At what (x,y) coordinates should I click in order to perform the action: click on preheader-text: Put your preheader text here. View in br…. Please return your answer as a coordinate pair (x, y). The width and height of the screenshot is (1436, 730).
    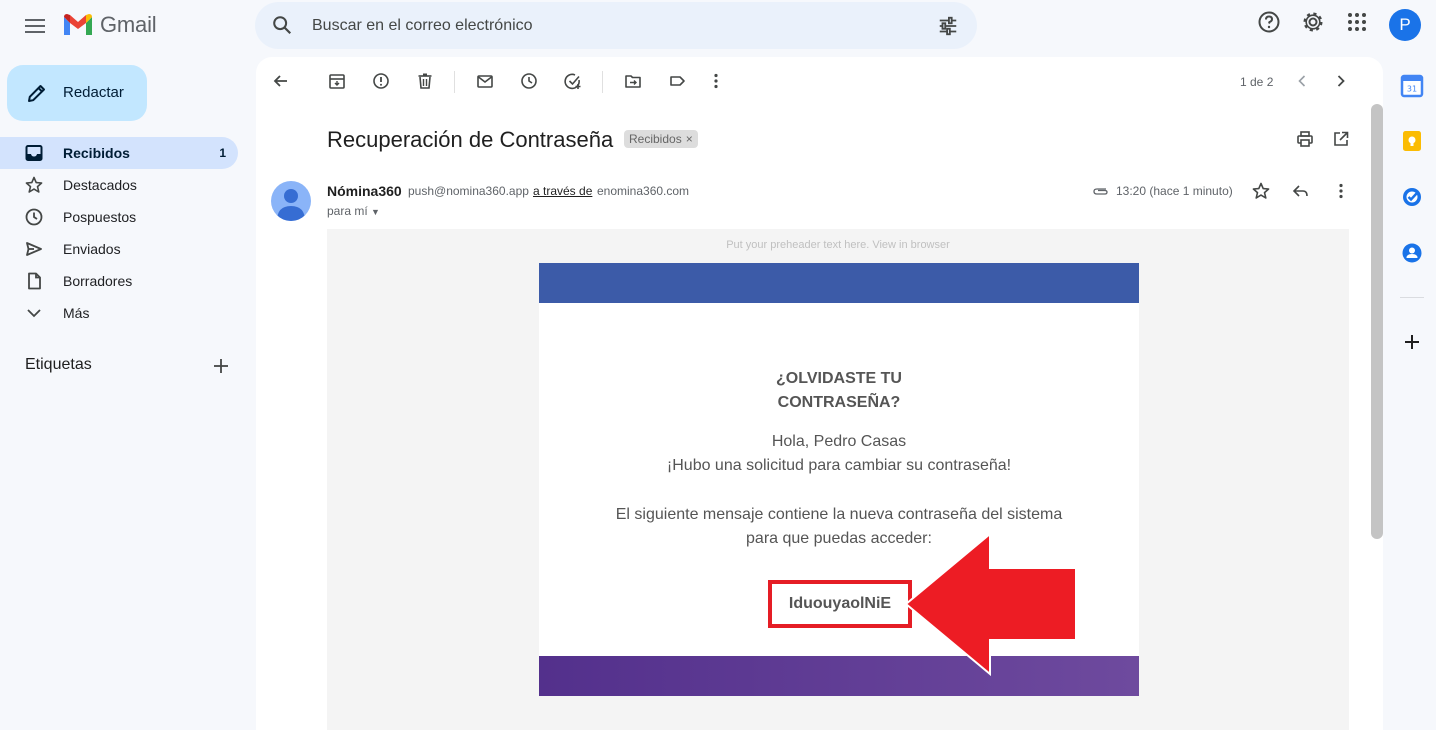
    Looking at the image, I should click on (838, 245).